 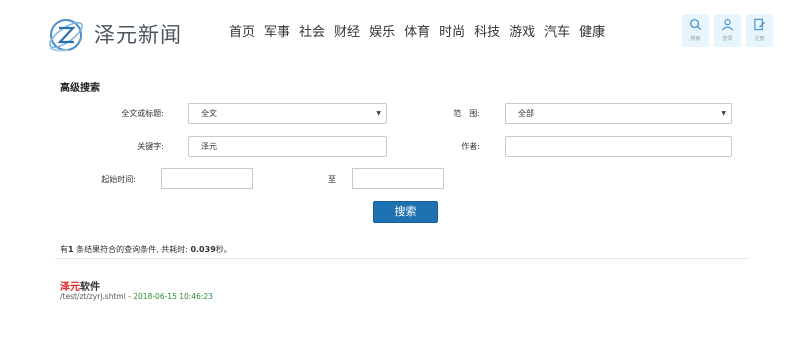 I want to click on login-tool-button: 登录, so click(x=727, y=30).